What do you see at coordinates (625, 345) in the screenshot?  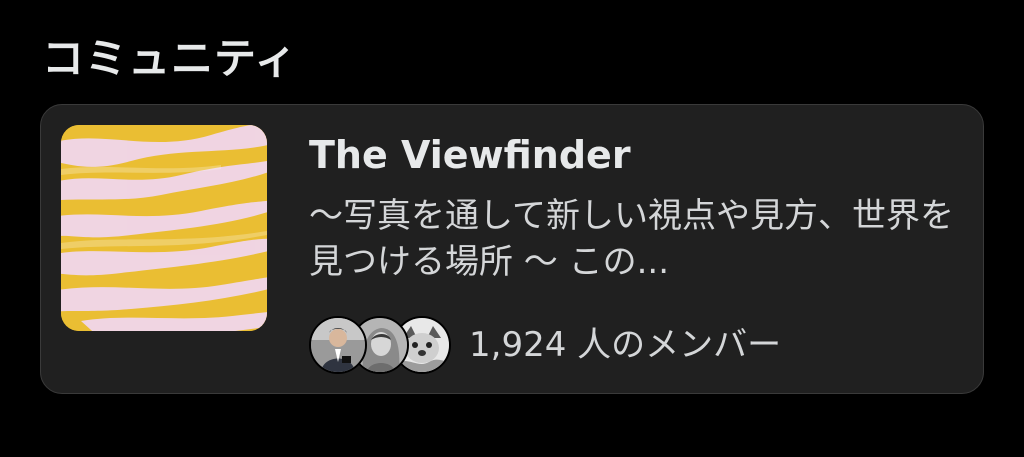 I see `member-count: 1,924 人のメンバー` at bounding box center [625, 345].